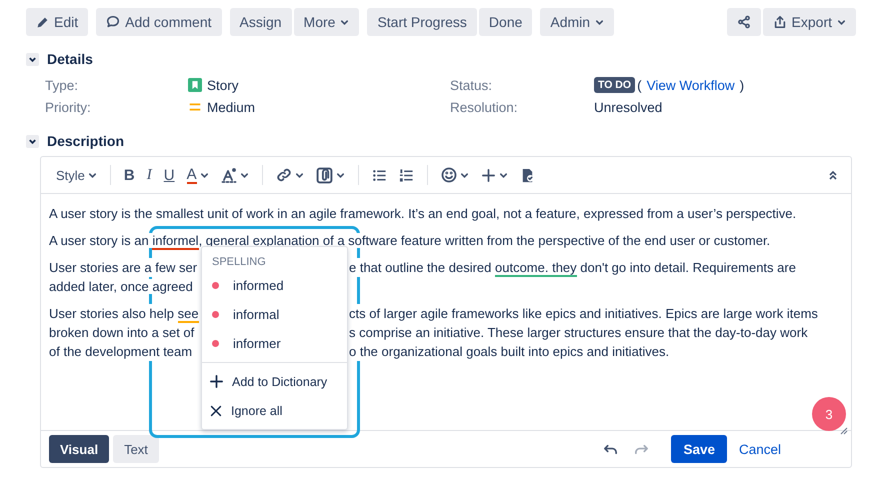 The height and width of the screenshot is (494, 870). What do you see at coordinates (57, 22) in the screenshot?
I see `action-button: Edit` at bounding box center [57, 22].